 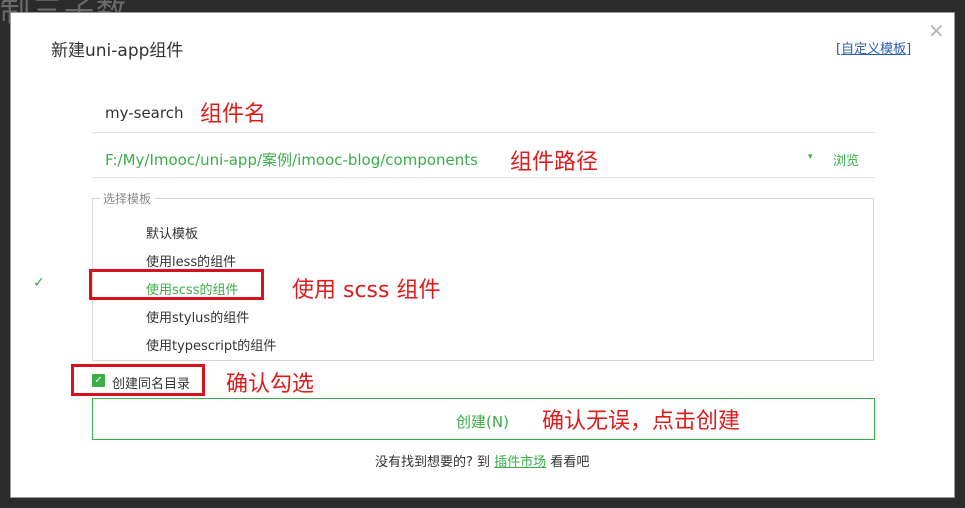 I want to click on annotation-confirm-check: 确认勾选, so click(x=270, y=384).